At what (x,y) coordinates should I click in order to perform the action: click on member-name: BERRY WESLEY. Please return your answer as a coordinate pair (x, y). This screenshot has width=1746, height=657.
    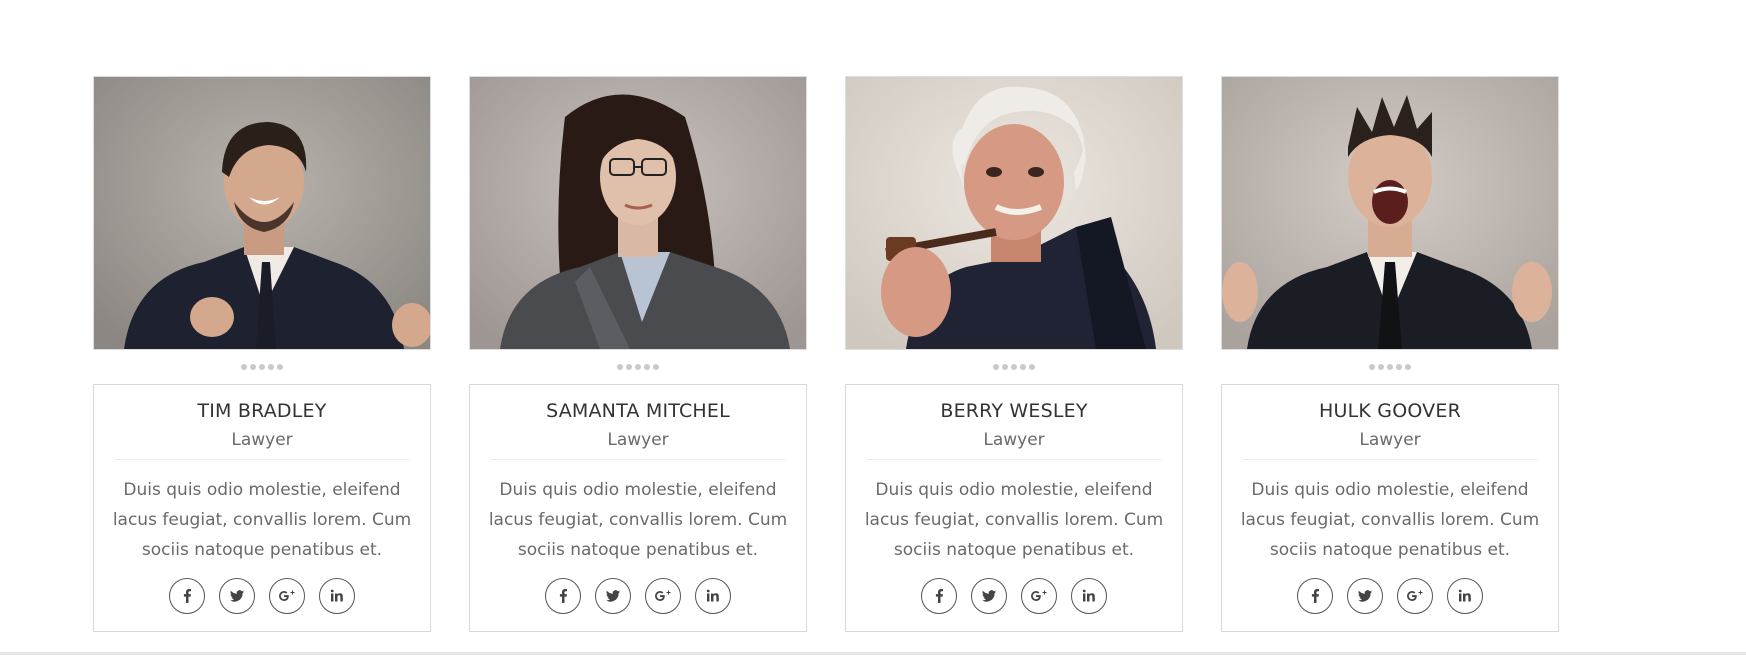
    Looking at the image, I should click on (1014, 411).